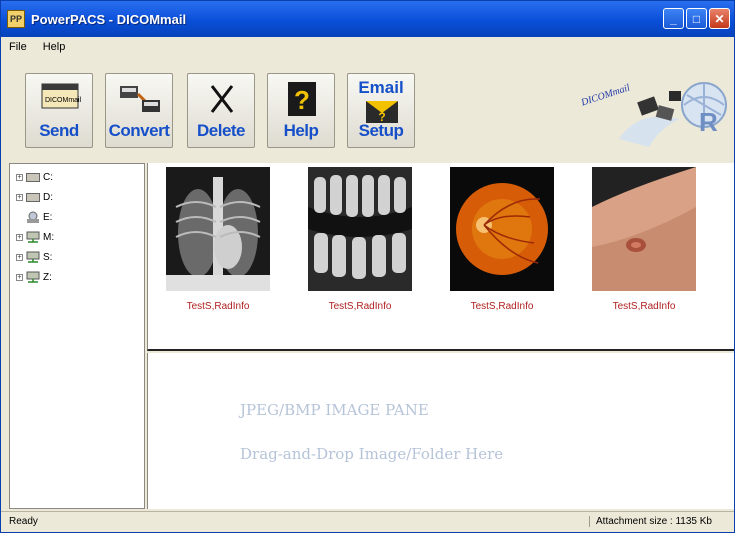 The height and width of the screenshot is (533, 735). Describe the element at coordinates (18, 47) in the screenshot. I see `menu-file: File` at that location.